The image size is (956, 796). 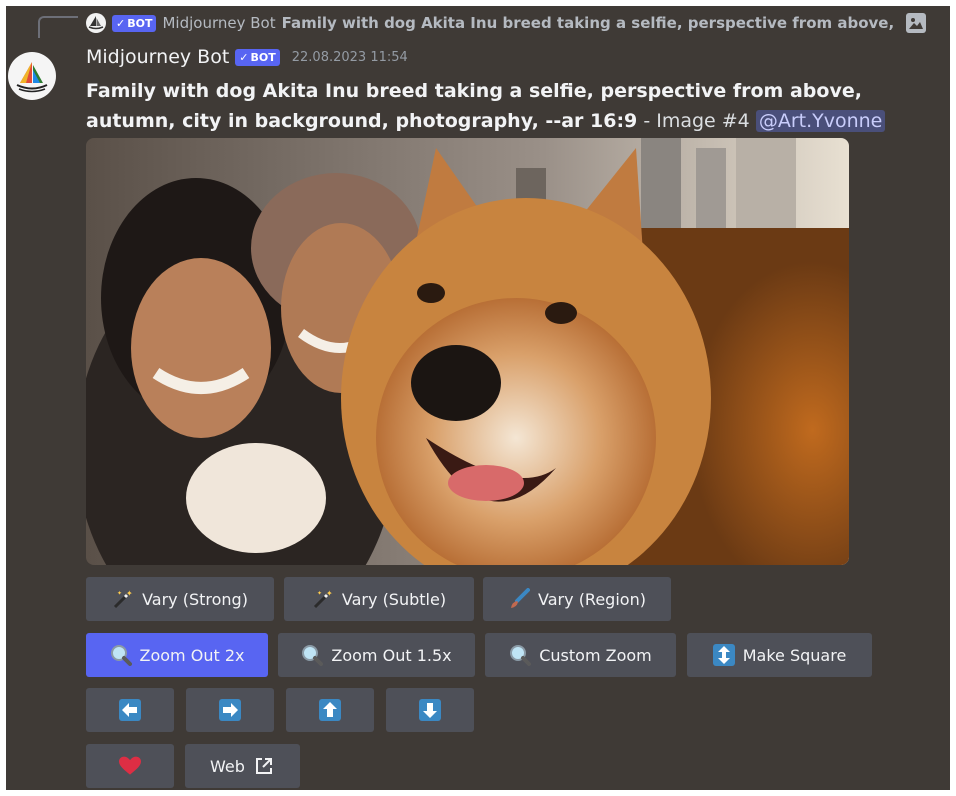 I want to click on zoom-out-1-5x-button: Zoom Out 1.5x, so click(x=376, y=655).